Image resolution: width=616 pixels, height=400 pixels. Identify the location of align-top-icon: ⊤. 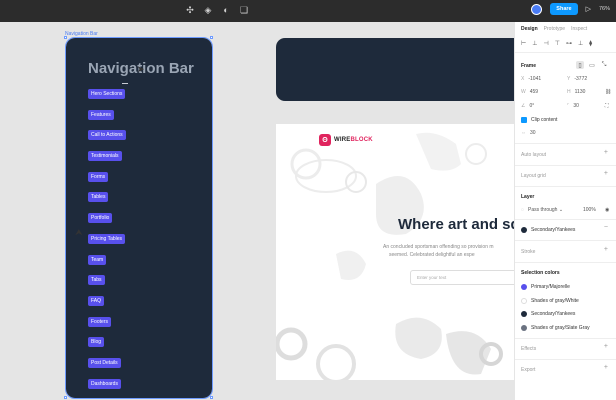
(557, 43).